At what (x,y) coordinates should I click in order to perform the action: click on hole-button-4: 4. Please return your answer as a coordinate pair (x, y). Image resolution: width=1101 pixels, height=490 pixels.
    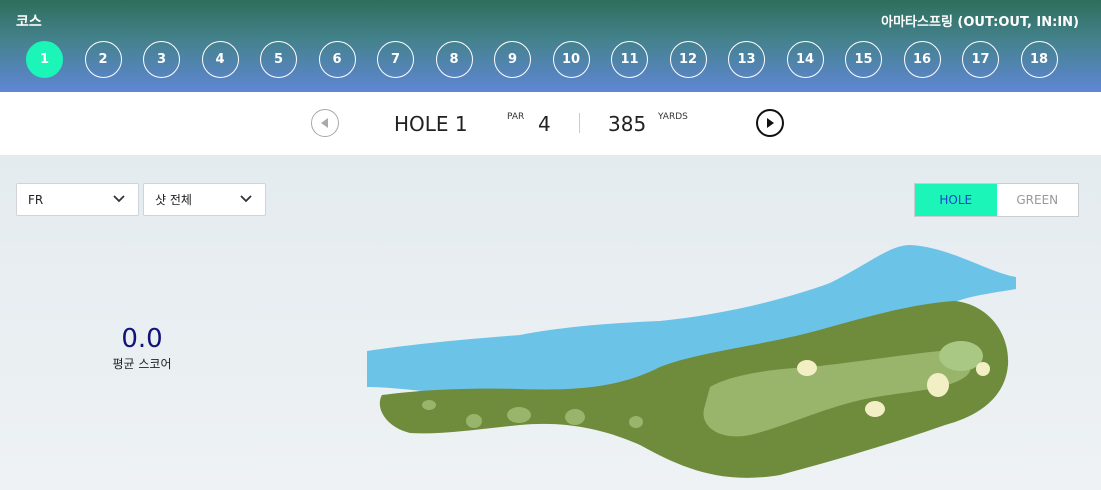
    Looking at the image, I should click on (220, 59).